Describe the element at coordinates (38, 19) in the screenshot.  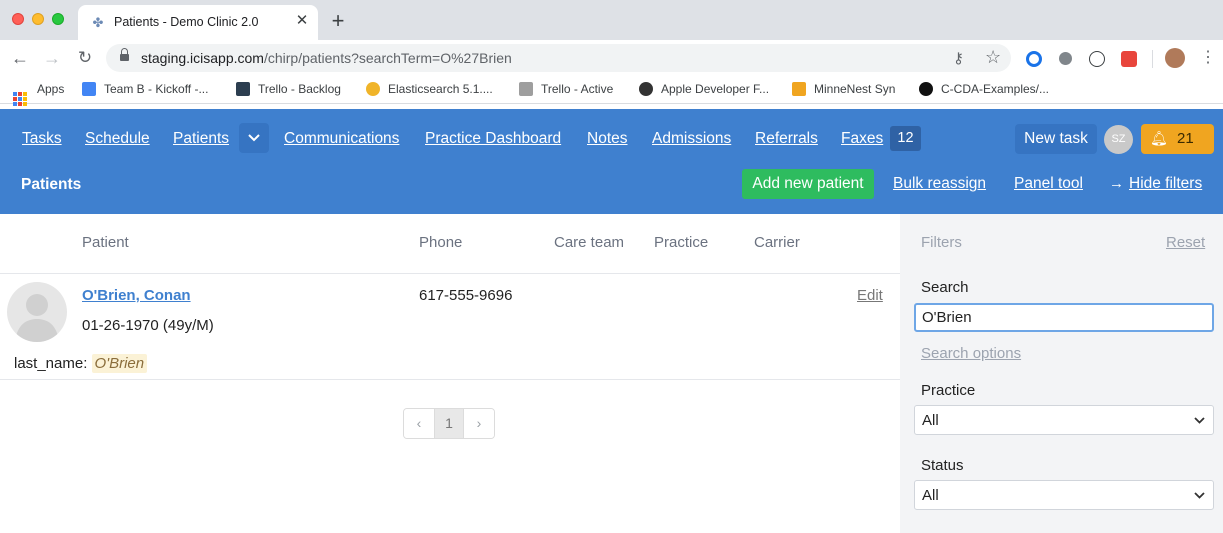
I see `window-minimize-button` at that location.